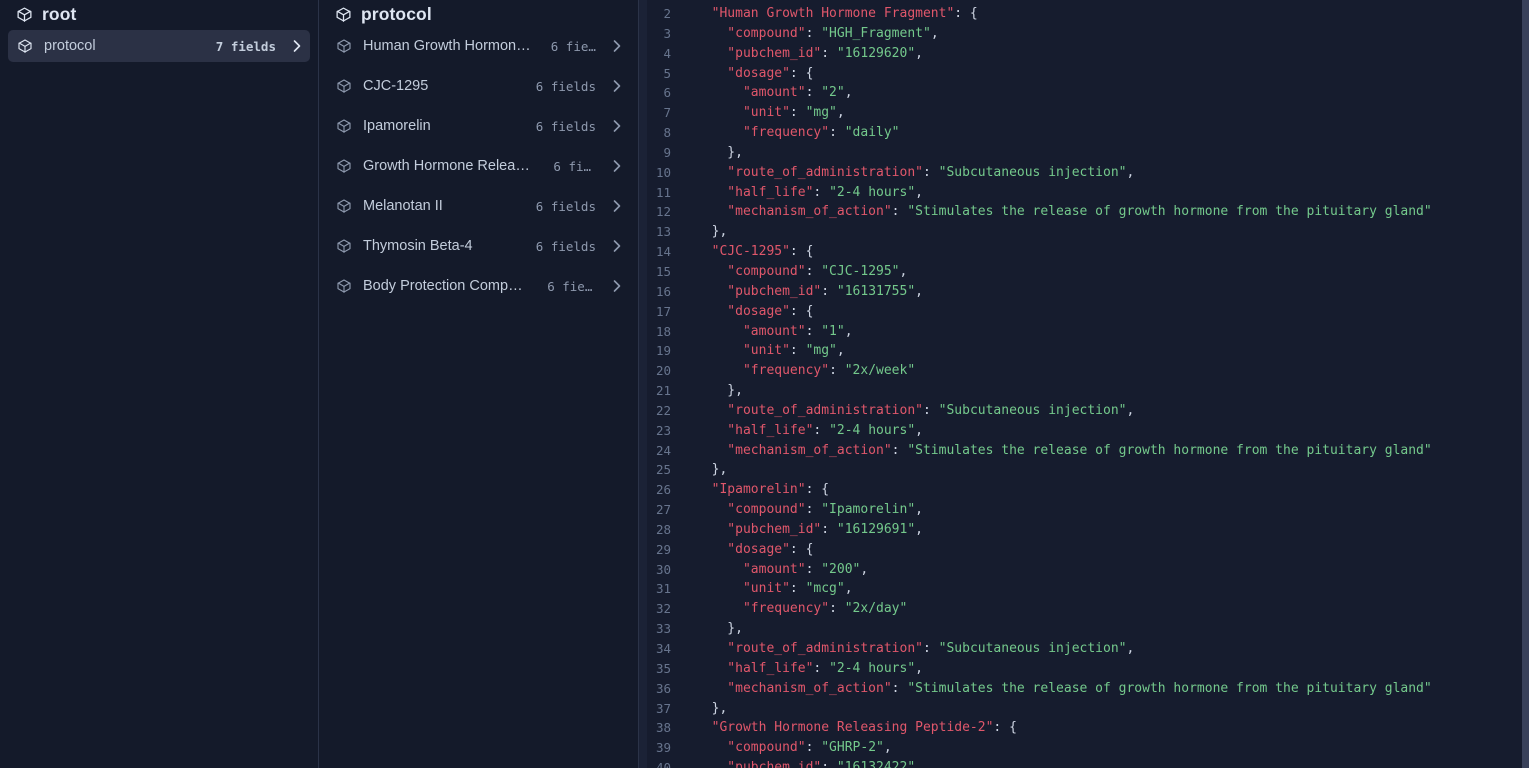 The image size is (1529, 768). I want to click on code-line-text: "half_life": "2-4 hours",, so click(1106, 669).